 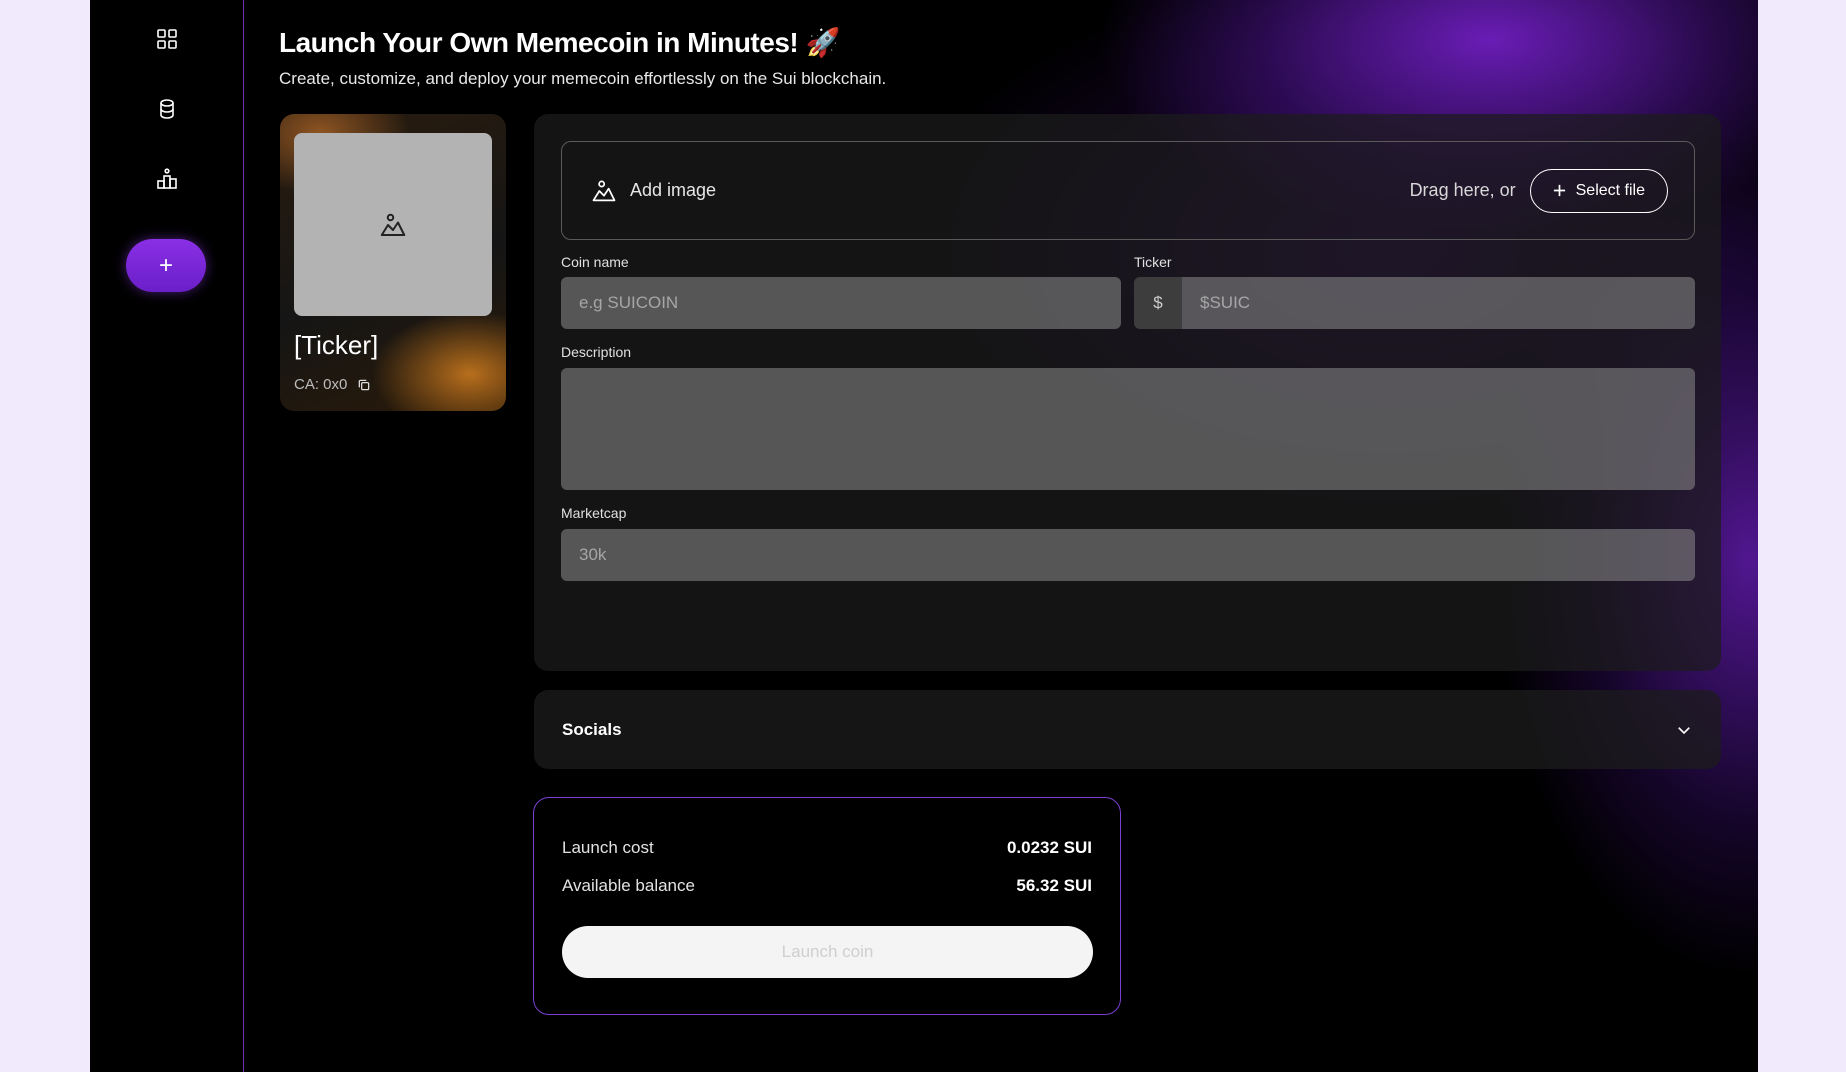 I want to click on leaderboard-icon, so click(x=167, y=178).